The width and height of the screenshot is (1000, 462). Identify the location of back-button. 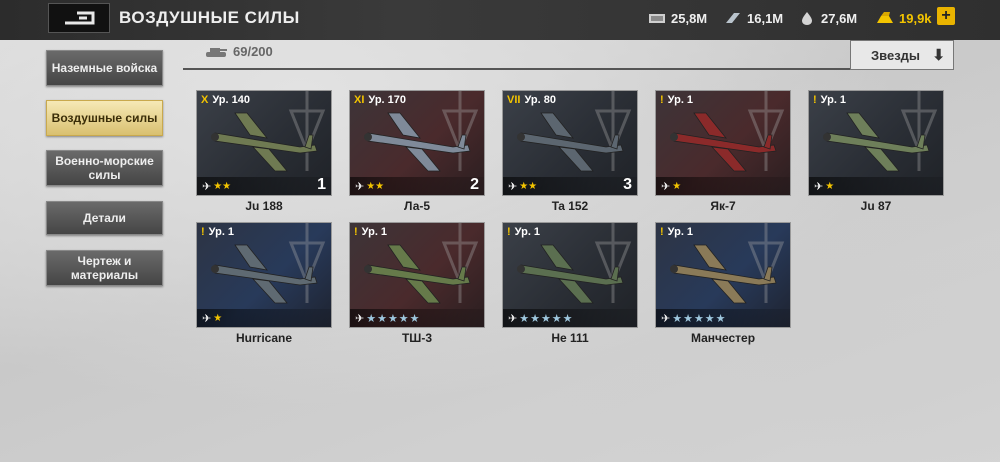
(79, 18).